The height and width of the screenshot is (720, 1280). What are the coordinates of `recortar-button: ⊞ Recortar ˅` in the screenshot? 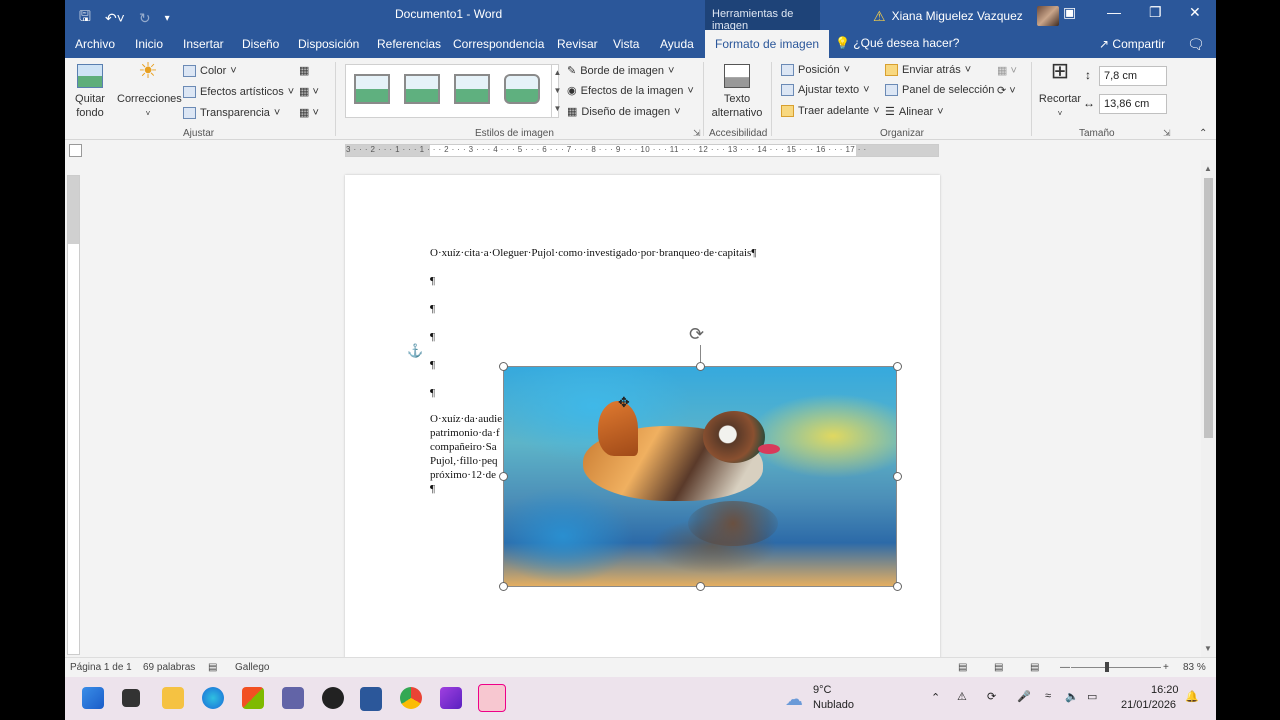 It's located at (1060, 90).